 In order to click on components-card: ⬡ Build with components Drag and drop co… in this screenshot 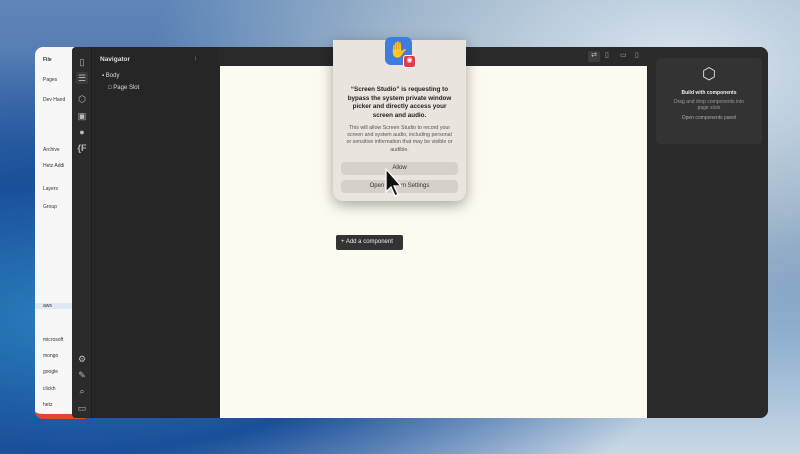, I will do `click(709, 101)`.